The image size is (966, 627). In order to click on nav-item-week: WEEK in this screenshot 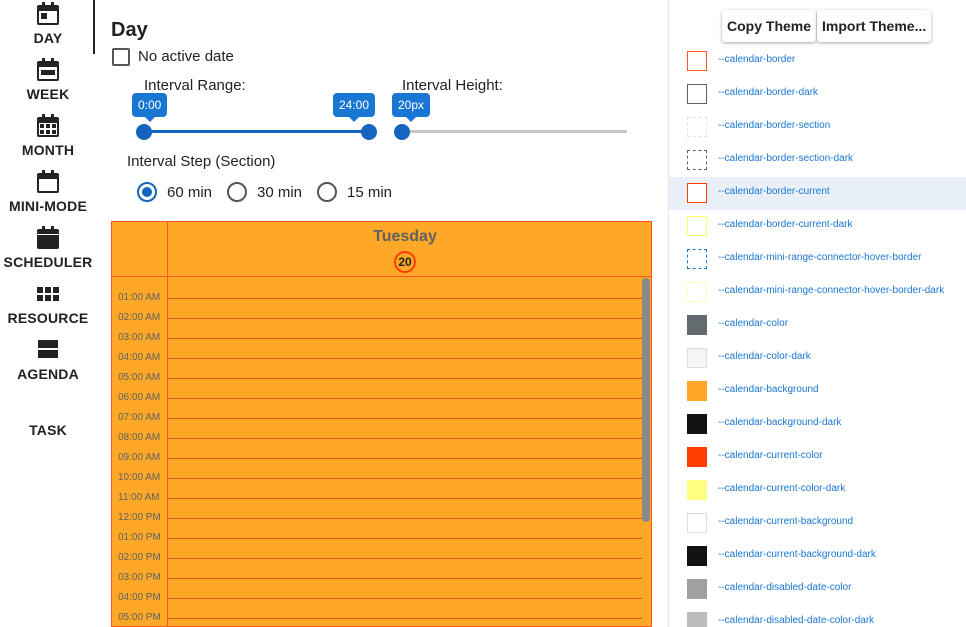, I will do `click(48, 82)`.